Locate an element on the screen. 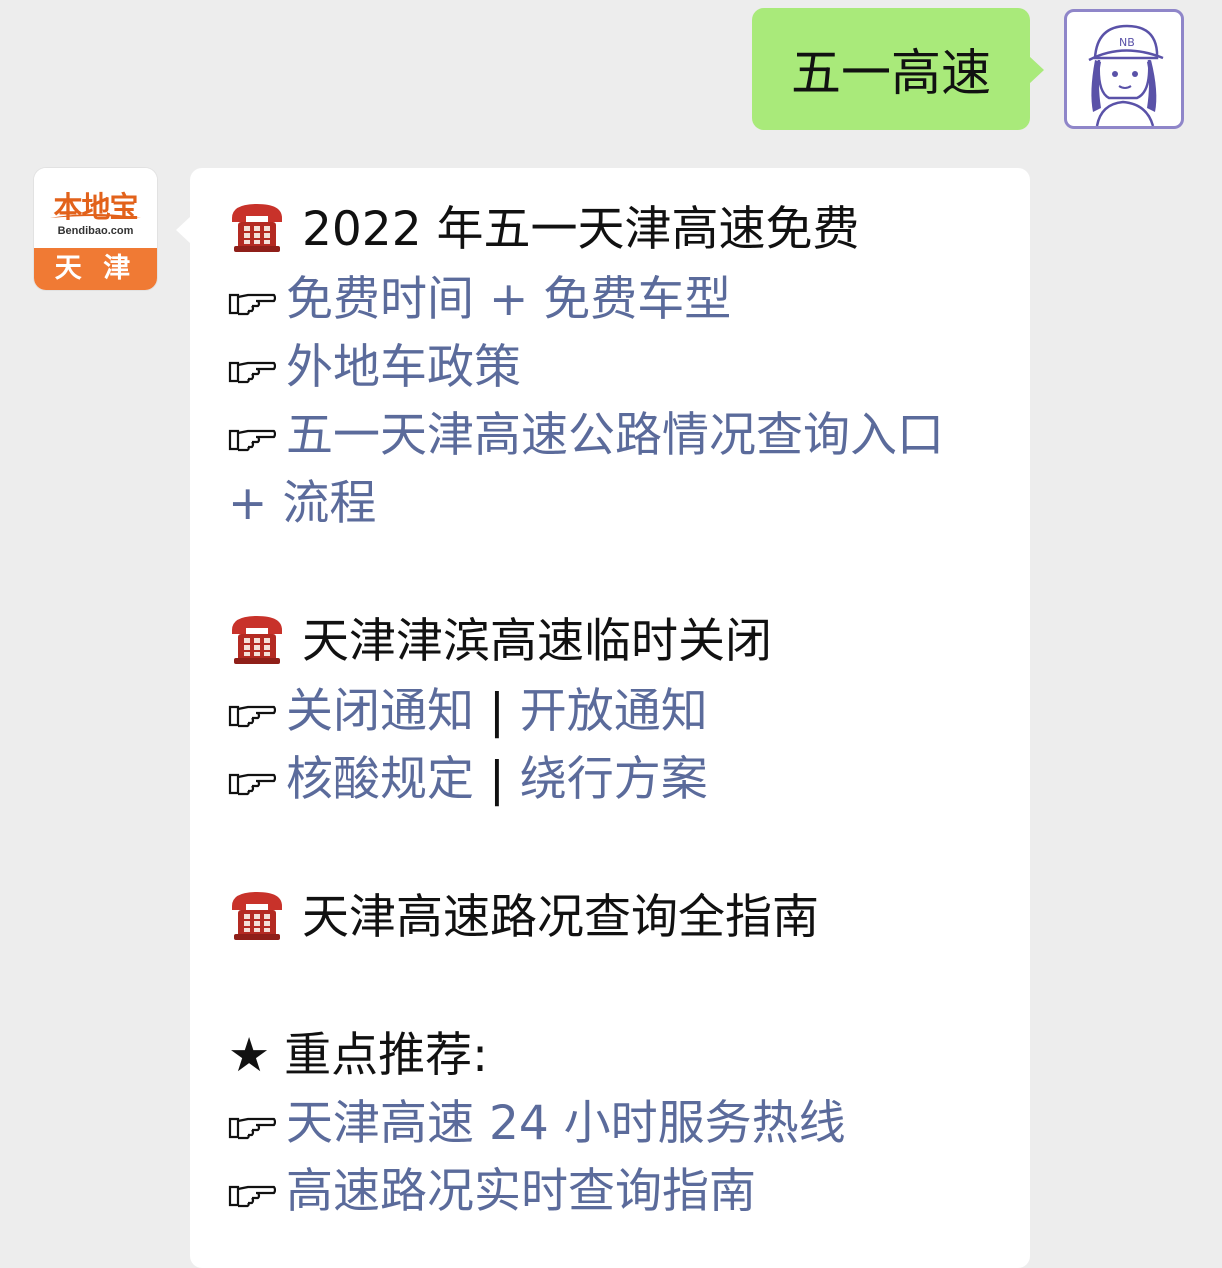  section-heading-3: 天津高速路况查询全指南 is located at coordinates (523, 918).